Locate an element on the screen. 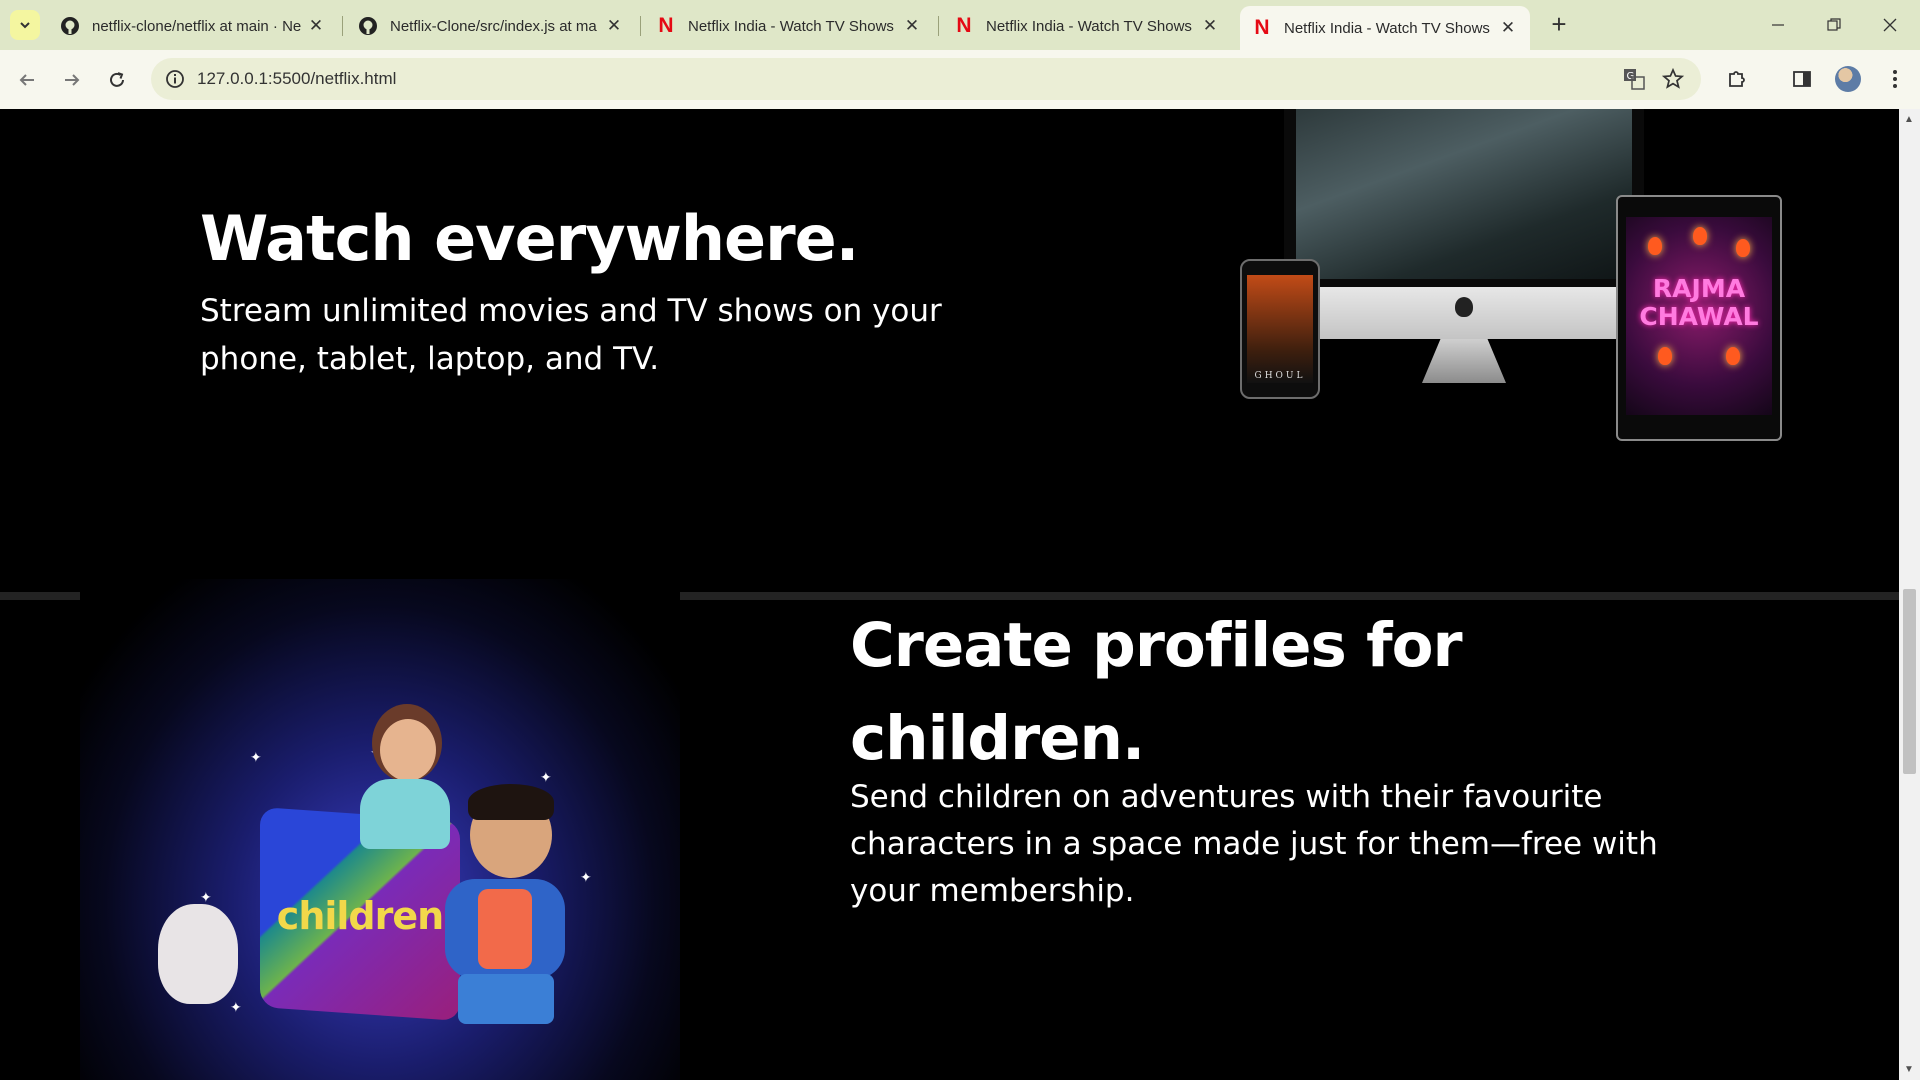 Image resolution: width=1920 pixels, height=1080 pixels. tab-netflix-india-1: N Netflix India - Watch TV Shows ✕ is located at coordinates (789, 26).